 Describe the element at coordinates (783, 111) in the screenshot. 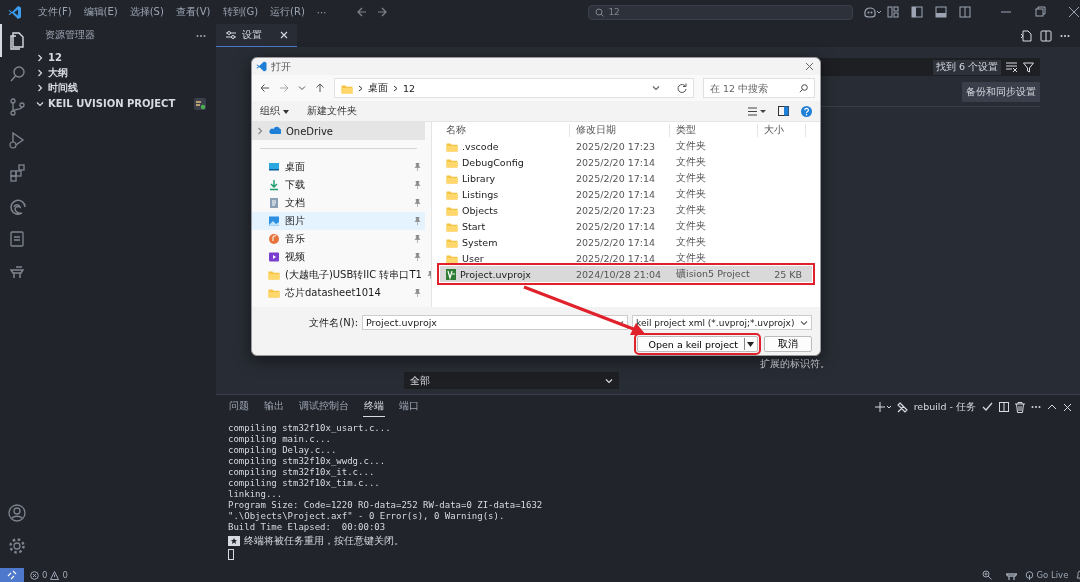

I see `preview-pane-icon` at that location.